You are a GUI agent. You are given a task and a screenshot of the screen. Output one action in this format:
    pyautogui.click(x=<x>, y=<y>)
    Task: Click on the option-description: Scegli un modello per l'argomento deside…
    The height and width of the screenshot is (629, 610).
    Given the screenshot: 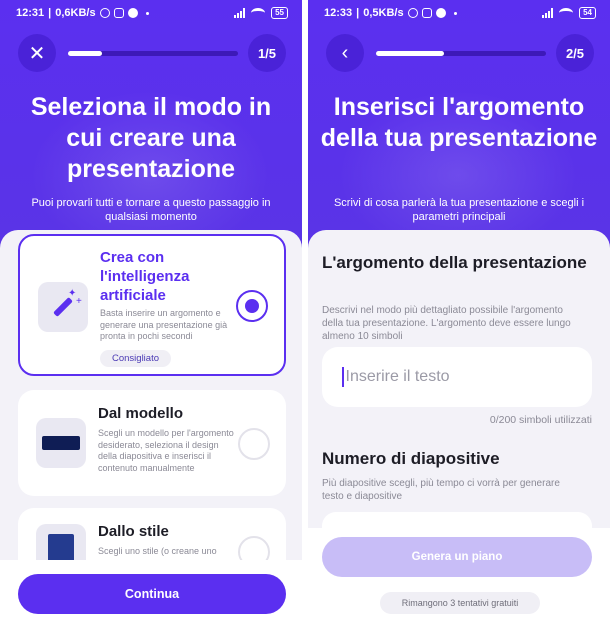 What is the action you would take?
    pyautogui.click(x=166, y=450)
    